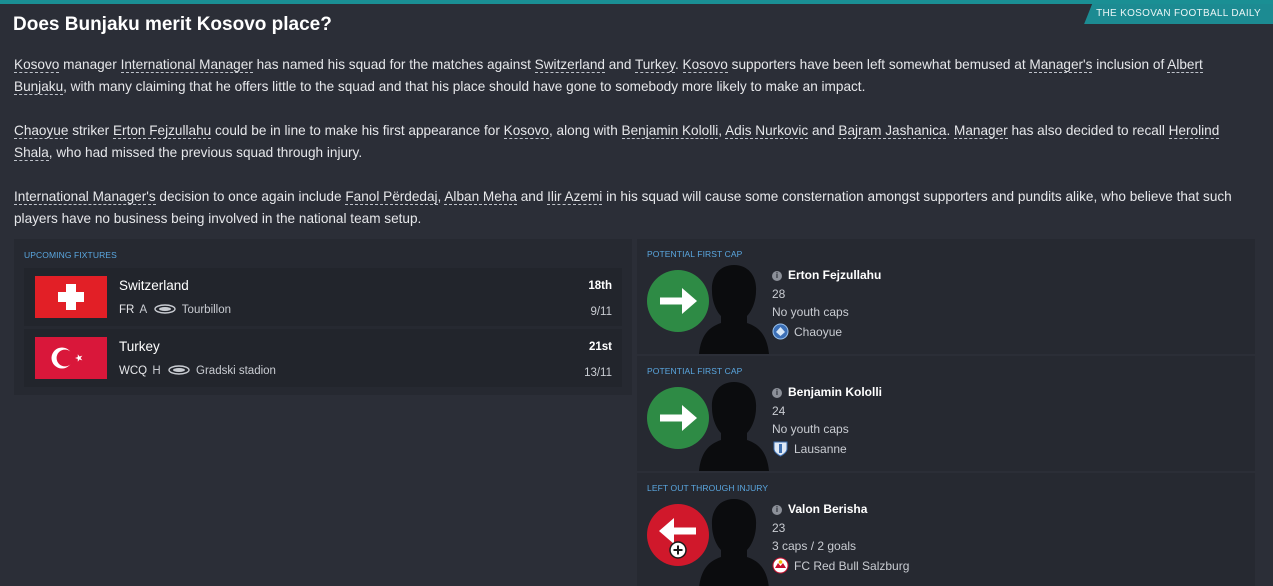  I want to click on player-name-row: i Erton Fejzullahu, so click(826, 275).